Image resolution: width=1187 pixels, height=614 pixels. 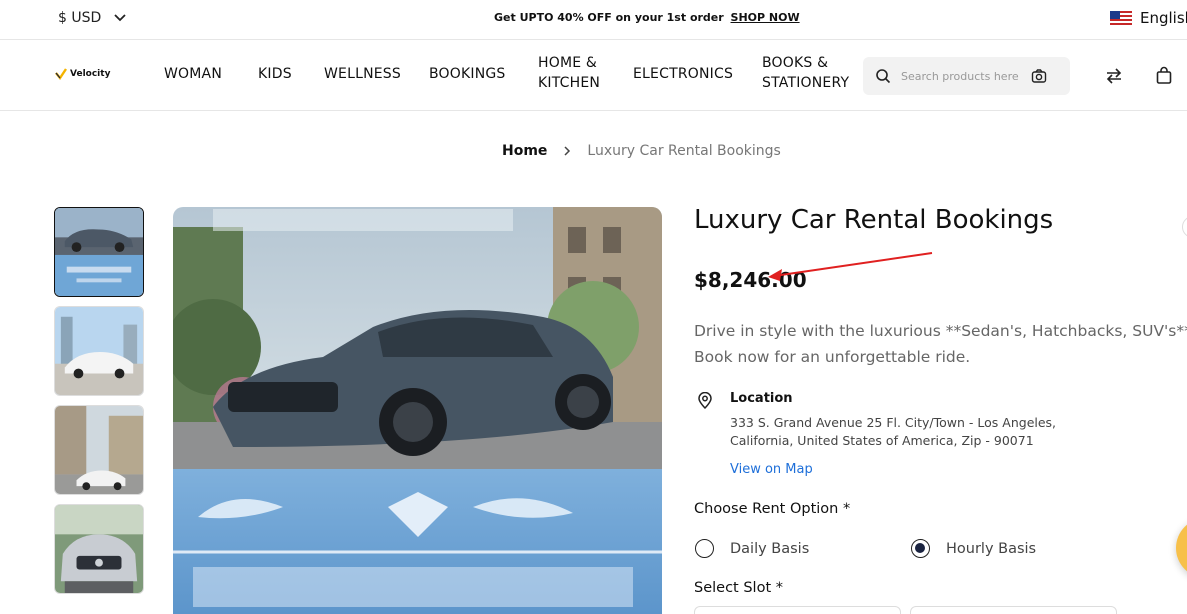 I want to click on select-slot-label: Select Slot *, so click(x=738, y=588).